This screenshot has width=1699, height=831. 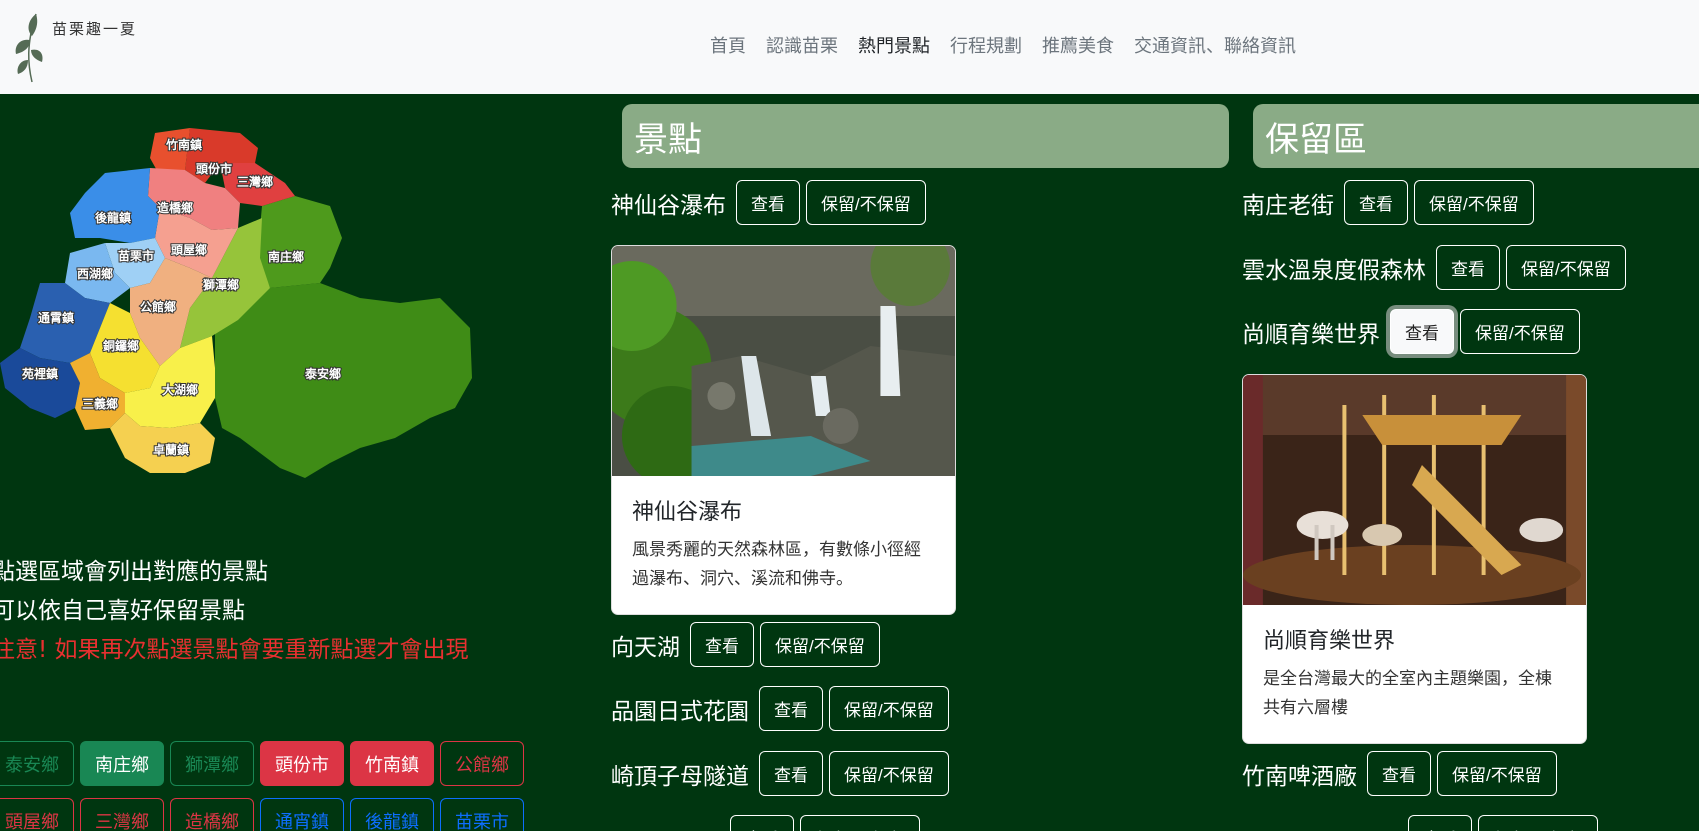 What do you see at coordinates (1407, 693) in the screenshot?
I see `reserved-card-description: 是全台灣最大的全室內主題樂園，全棟共有六層樓` at bounding box center [1407, 693].